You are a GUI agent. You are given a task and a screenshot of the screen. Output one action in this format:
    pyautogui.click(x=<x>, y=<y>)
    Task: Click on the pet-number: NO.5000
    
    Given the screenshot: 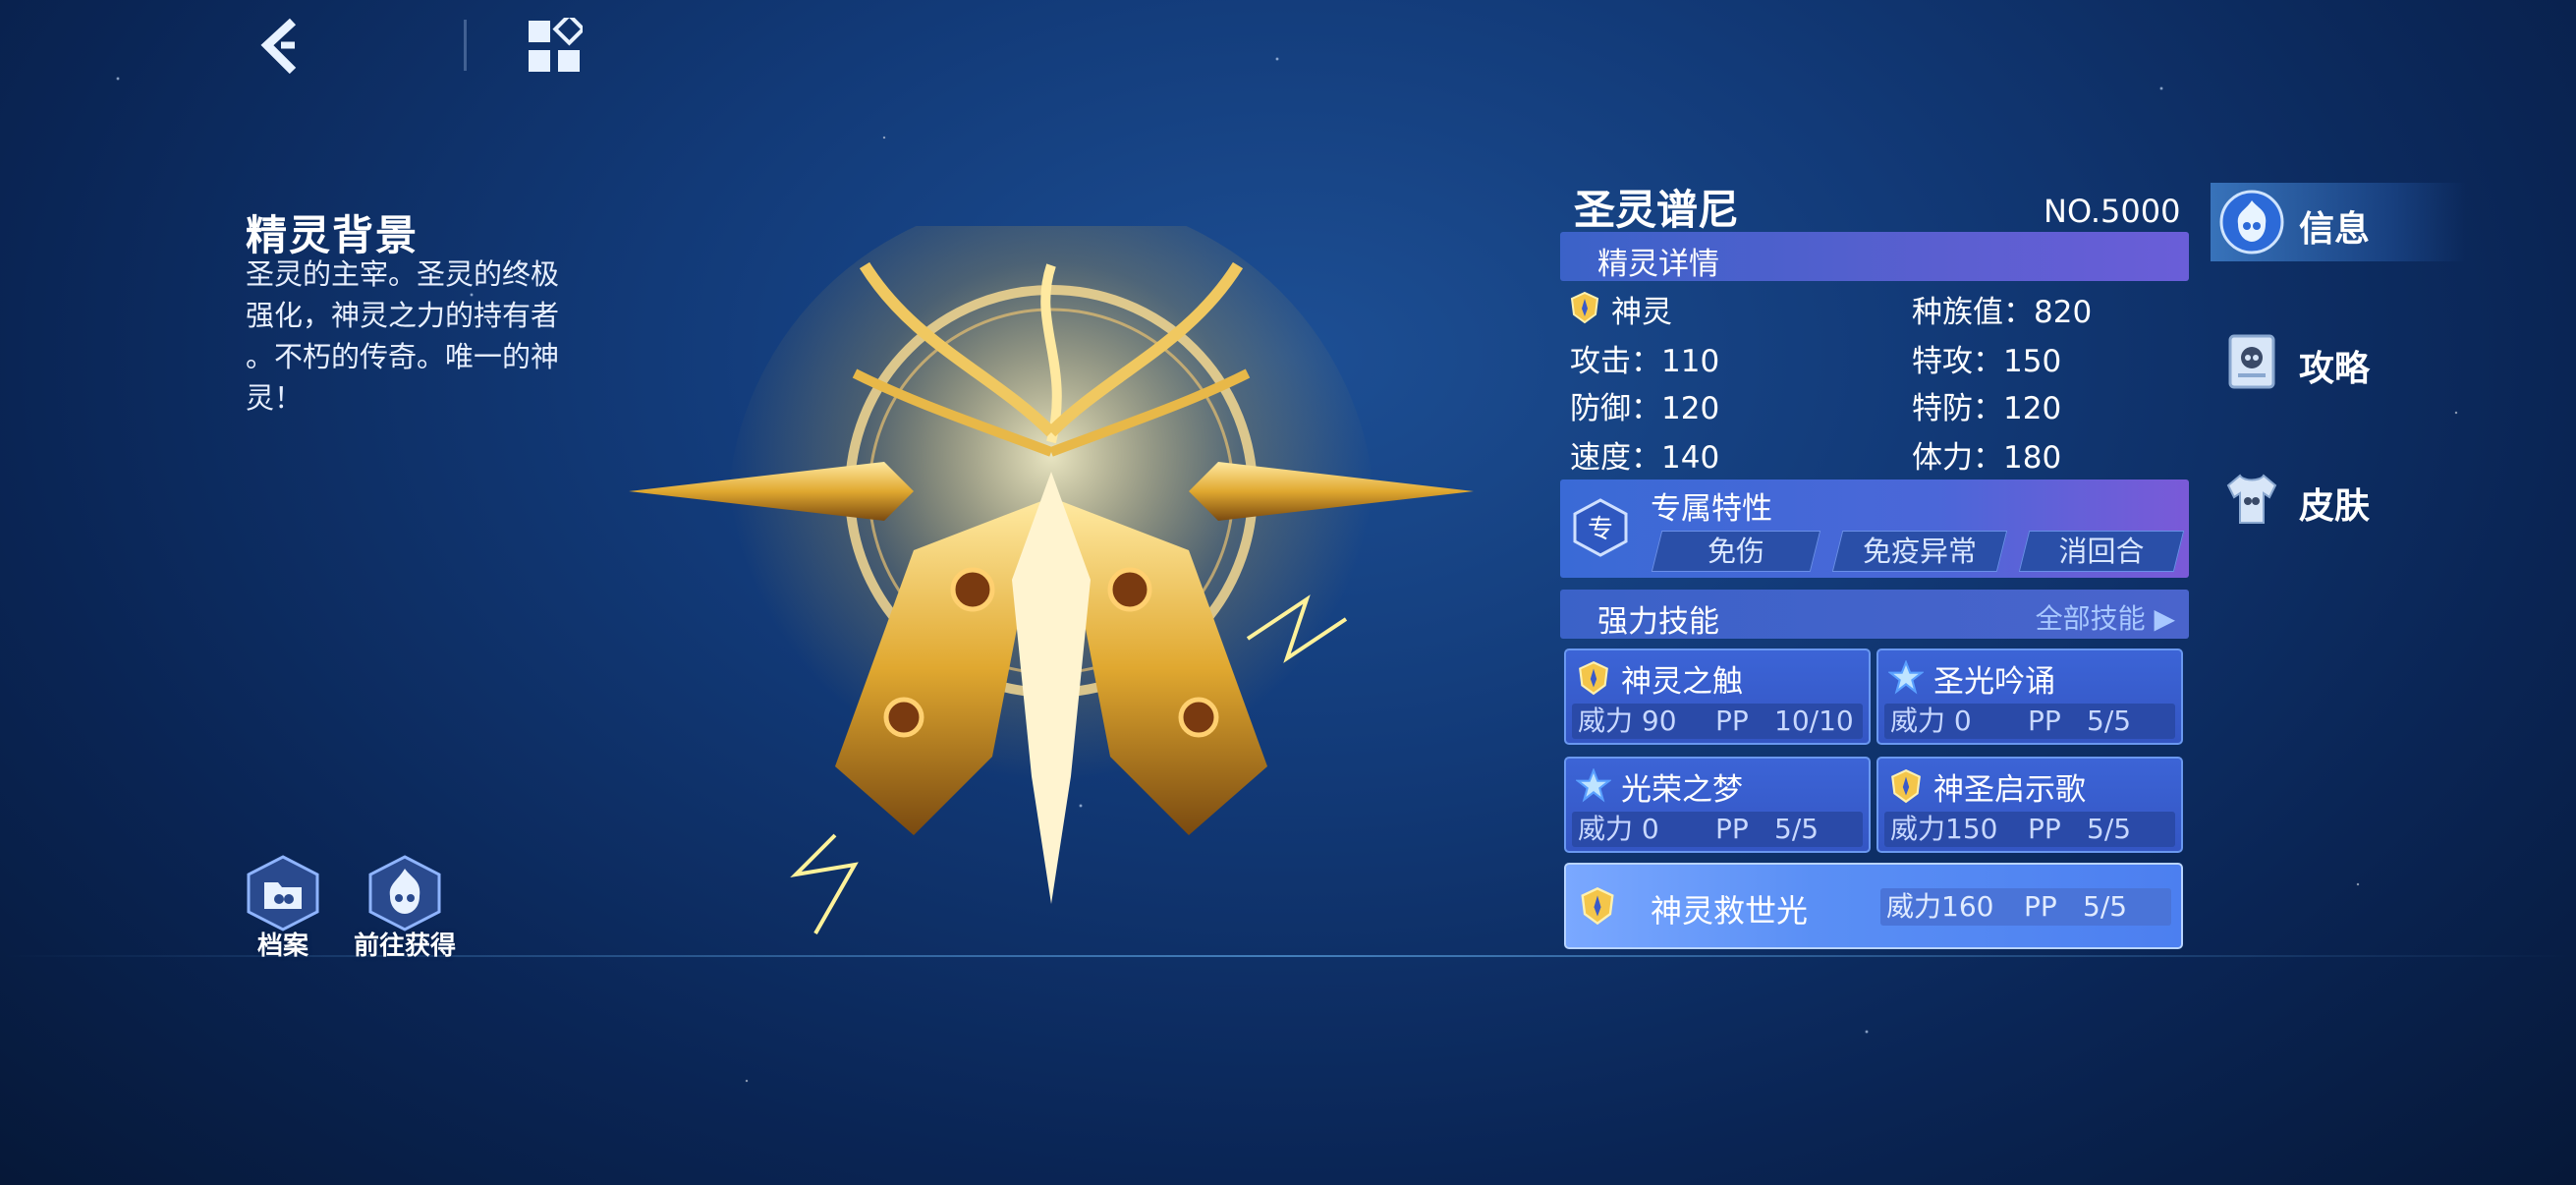 What is the action you would take?
    pyautogui.click(x=2112, y=212)
    